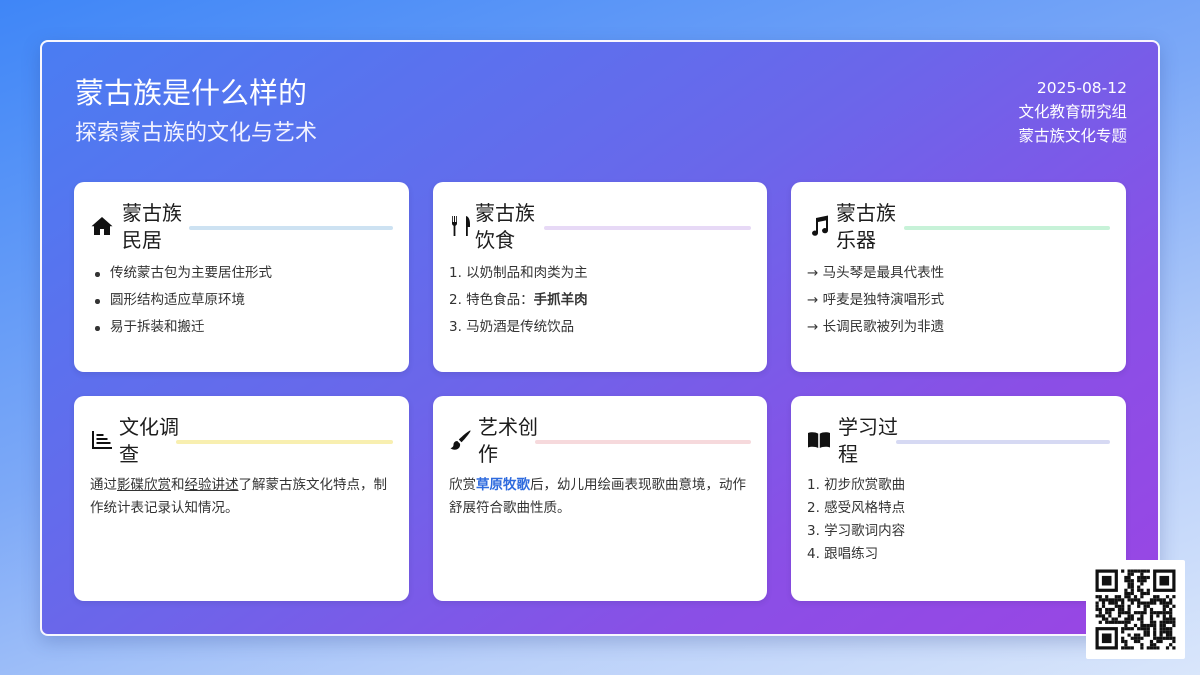 This screenshot has width=1200, height=675. Describe the element at coordinates (820, 441) in the screenshot. I see `book-icon` at that location.